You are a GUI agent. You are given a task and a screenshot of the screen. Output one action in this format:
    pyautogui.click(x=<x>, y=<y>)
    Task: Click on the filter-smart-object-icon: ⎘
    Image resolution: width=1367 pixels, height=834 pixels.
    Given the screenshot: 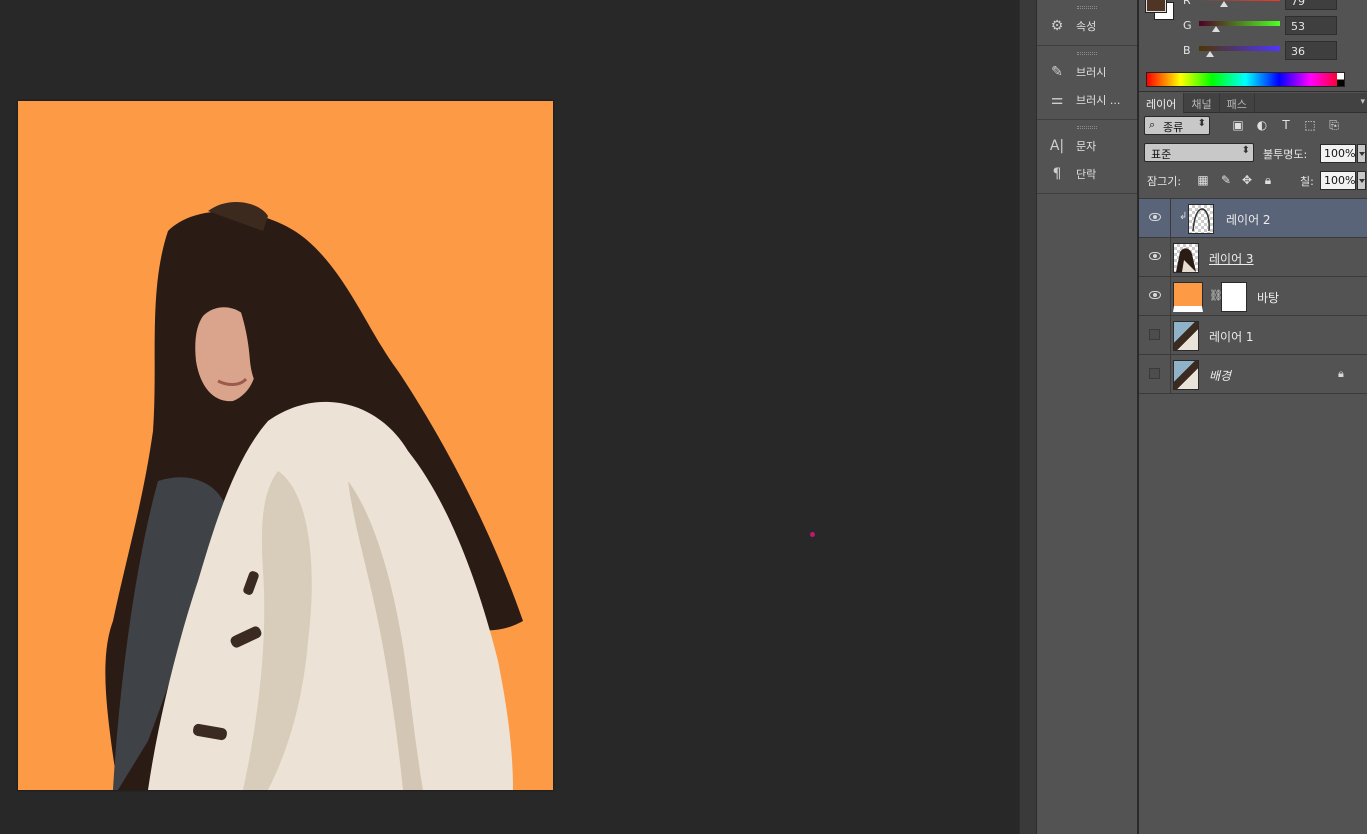 What is the action you would take?
    pyautogui.click(x=1334, y=125)
    